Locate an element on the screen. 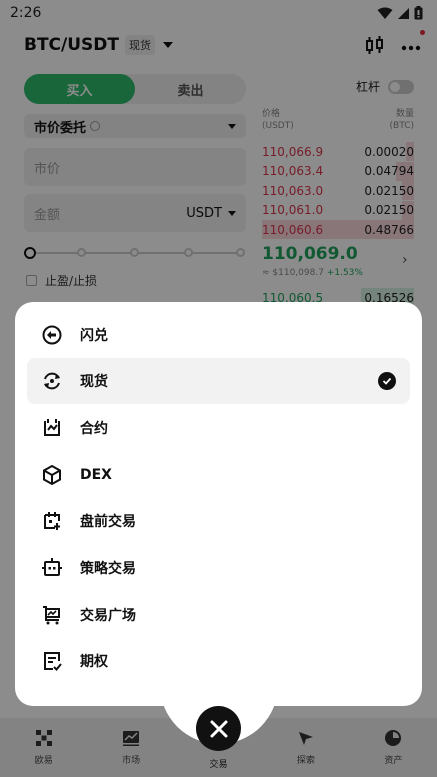 The height and width of the screenshot is (777, 437). menu-item-label: 闪兑 is located at coordinates (94, 336).